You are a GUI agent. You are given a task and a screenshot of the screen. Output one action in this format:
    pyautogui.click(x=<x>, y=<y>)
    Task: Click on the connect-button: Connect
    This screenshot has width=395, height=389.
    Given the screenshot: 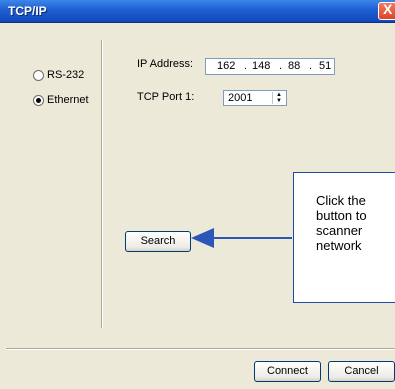 What is the action you would take?
    pyautogui.click(x=287, y=371)
    